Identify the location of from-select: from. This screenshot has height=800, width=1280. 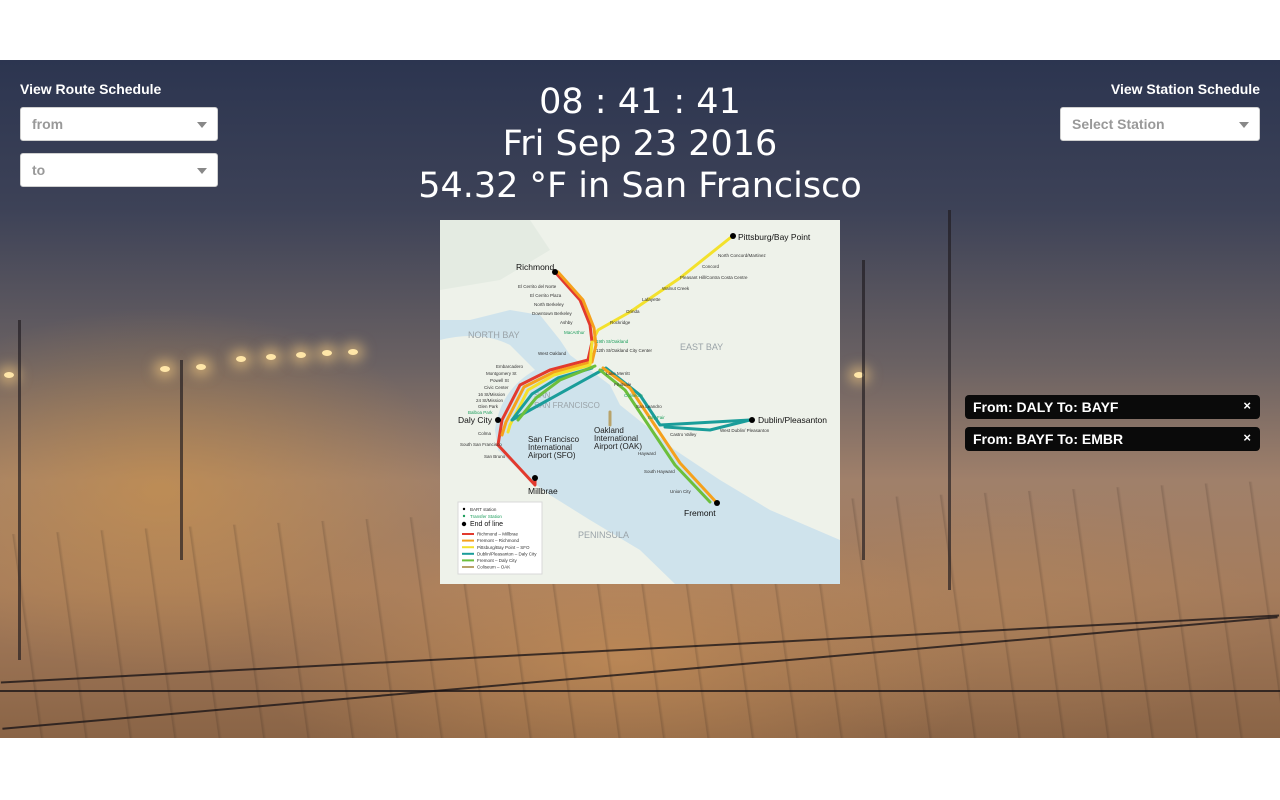
(119, 124).